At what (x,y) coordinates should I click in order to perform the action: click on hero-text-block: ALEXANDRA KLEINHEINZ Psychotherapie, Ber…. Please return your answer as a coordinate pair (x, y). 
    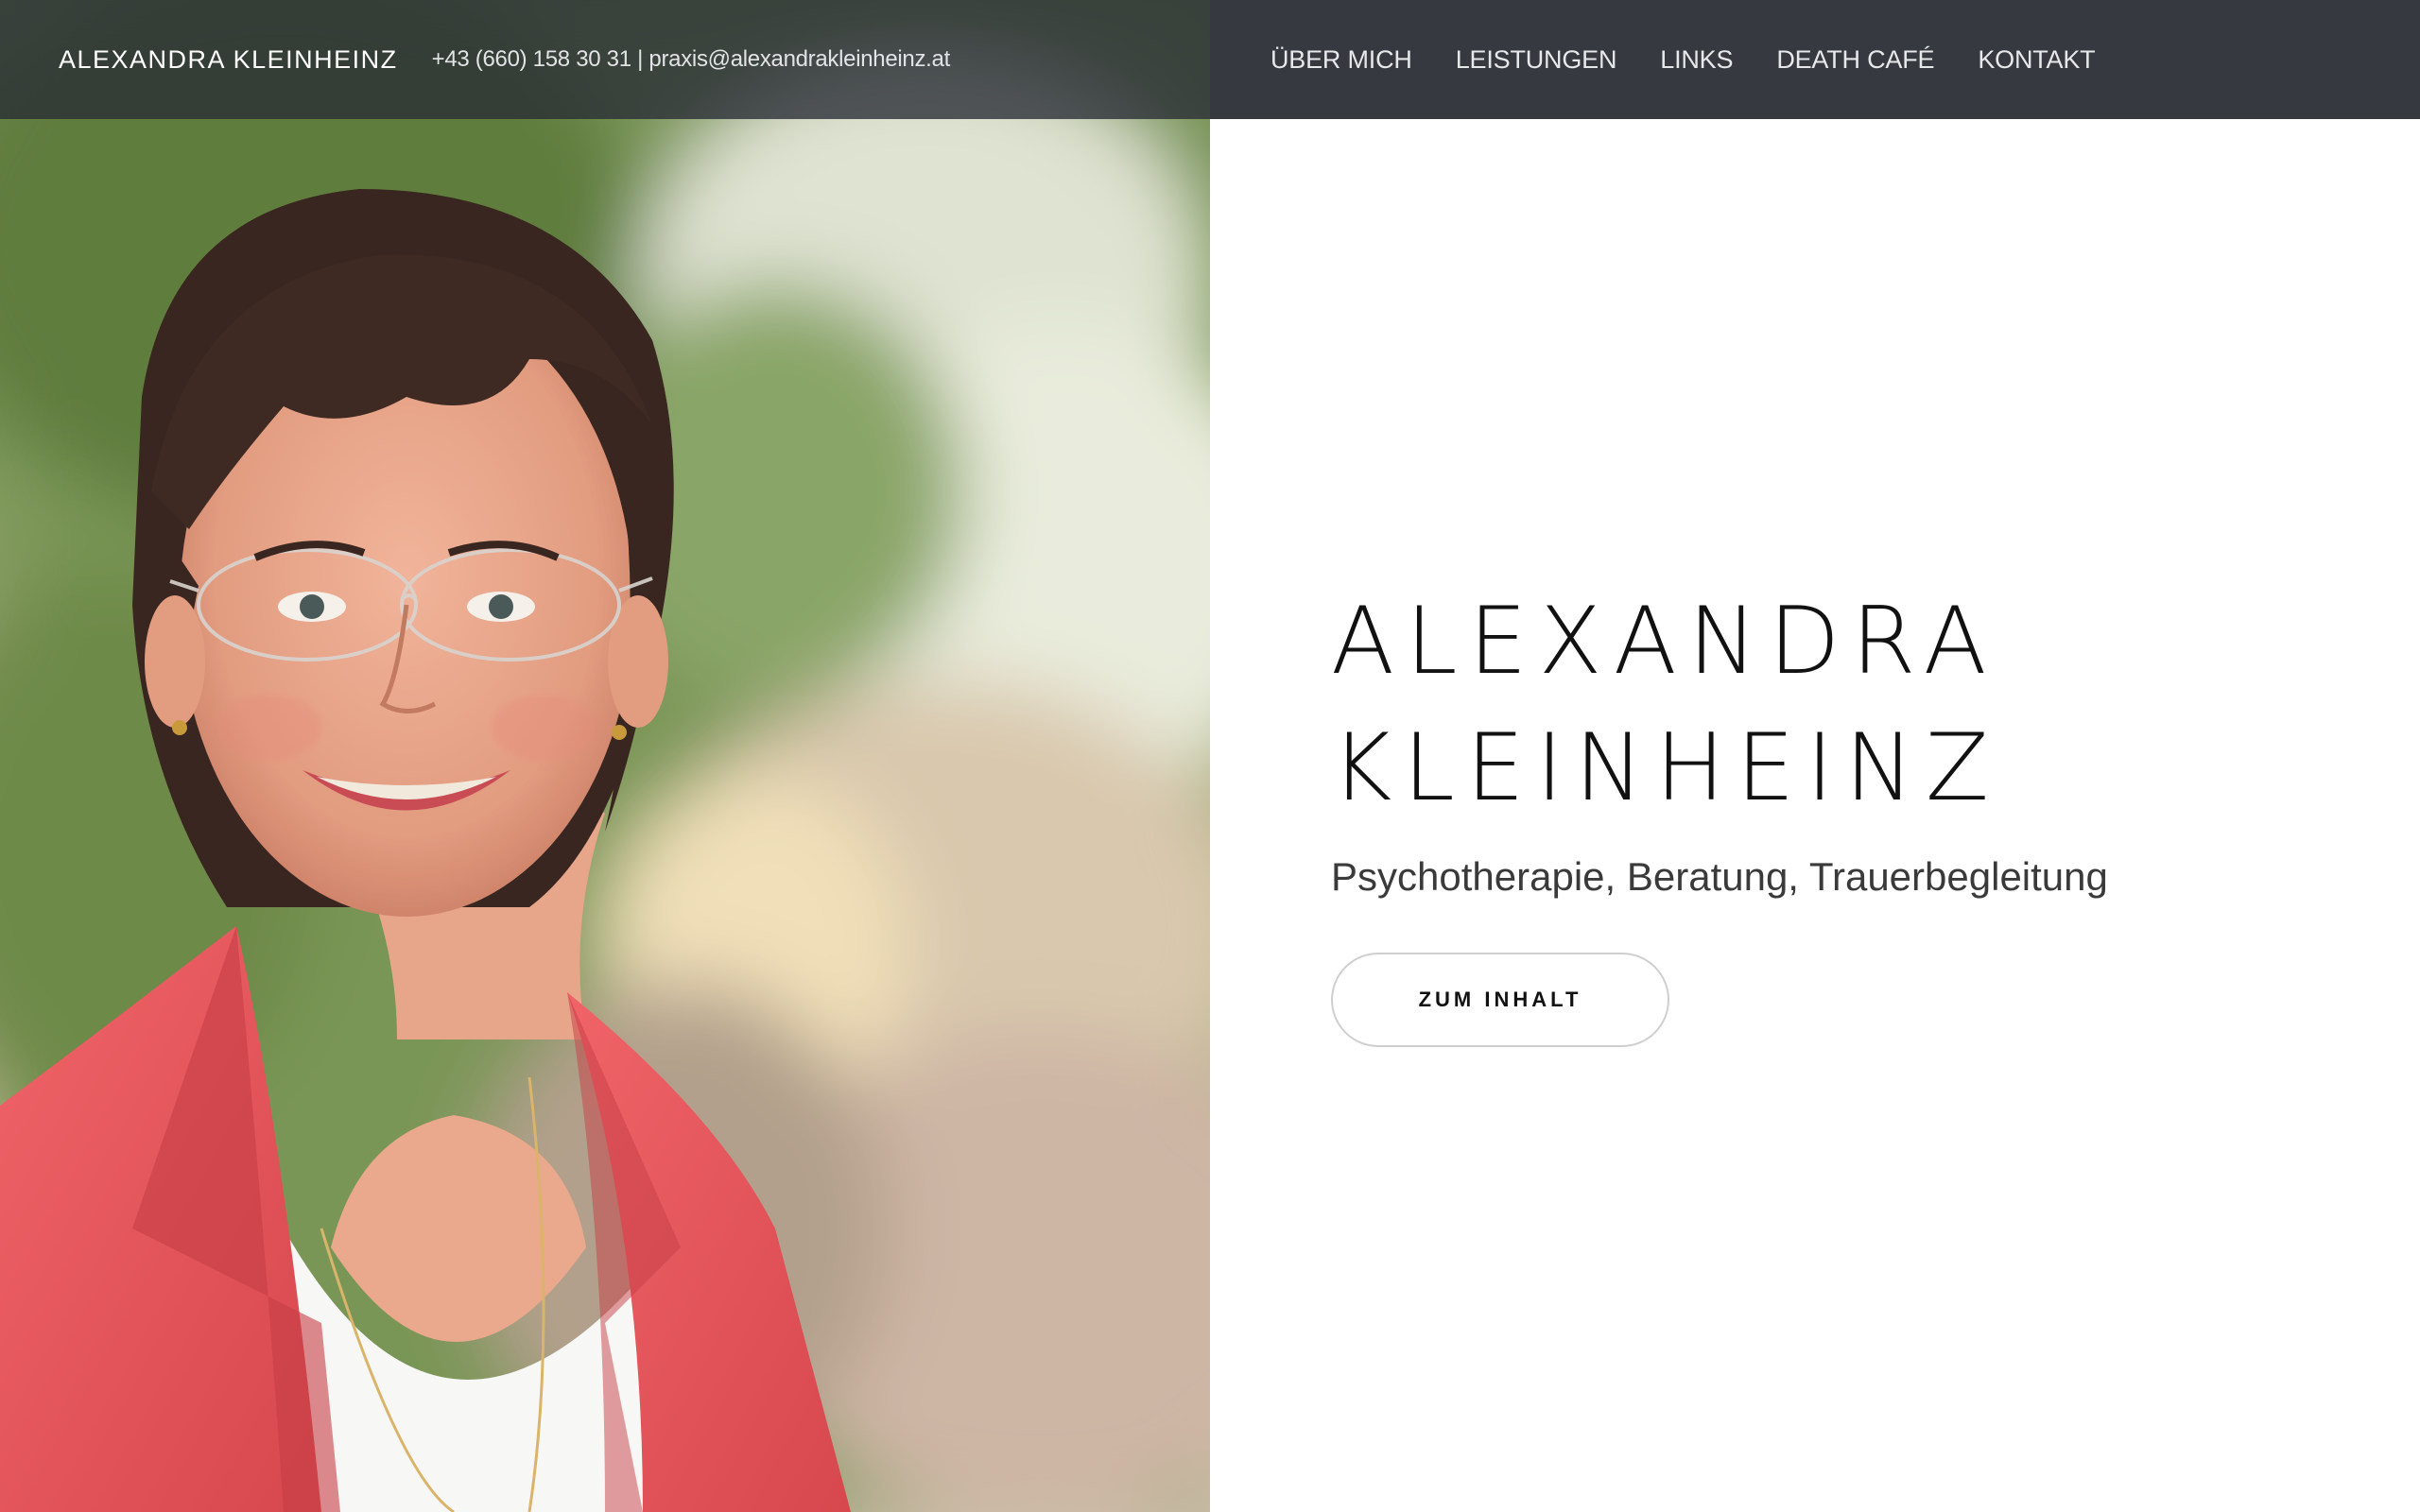
    Looking at the image, I should click on (1803, 812).